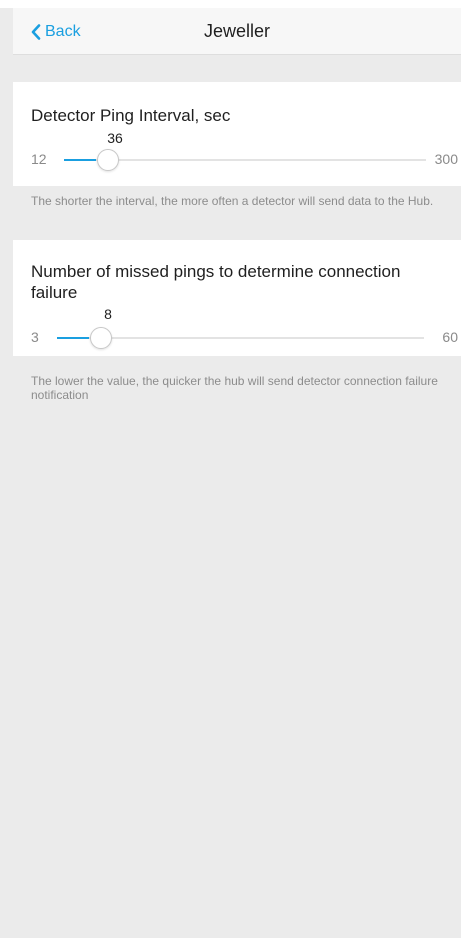  Describe the element at coordinates (39, 159) in the screenshot. I see `ping-interval-min: 12` at that location.